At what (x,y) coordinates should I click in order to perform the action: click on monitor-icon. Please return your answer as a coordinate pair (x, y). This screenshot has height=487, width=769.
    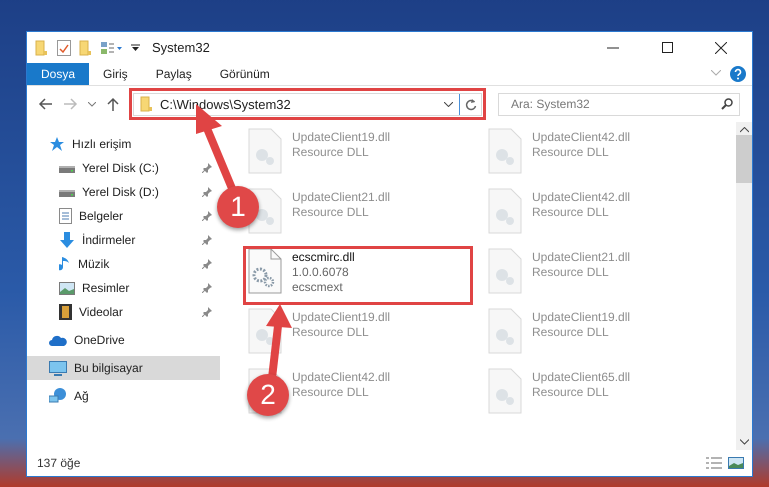
    Looking at the image, I should click on (58, 368).